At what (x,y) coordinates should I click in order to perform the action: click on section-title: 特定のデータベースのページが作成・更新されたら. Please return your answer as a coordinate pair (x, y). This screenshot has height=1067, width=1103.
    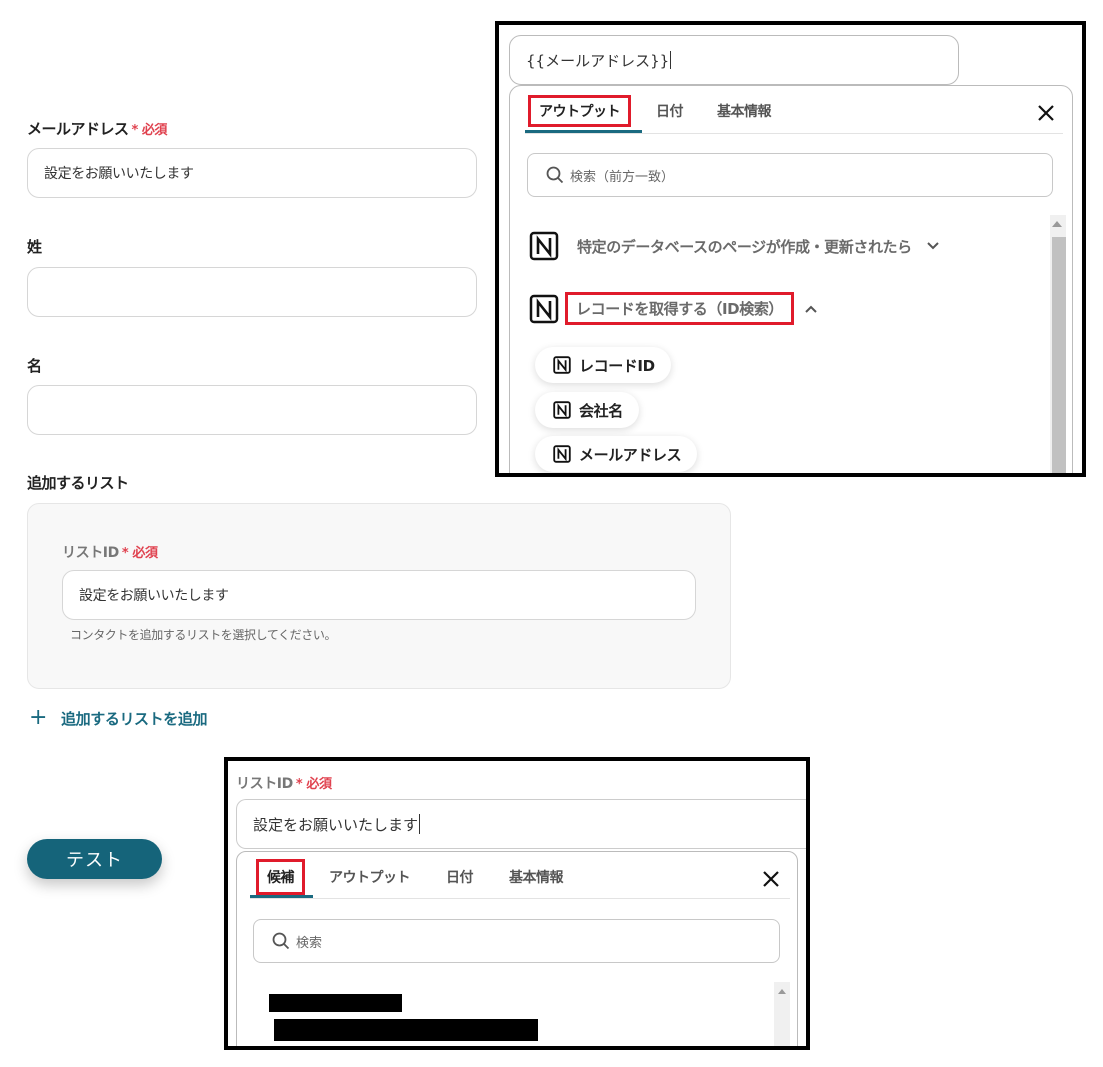
    Looking at the image, I should click on (744, 246).